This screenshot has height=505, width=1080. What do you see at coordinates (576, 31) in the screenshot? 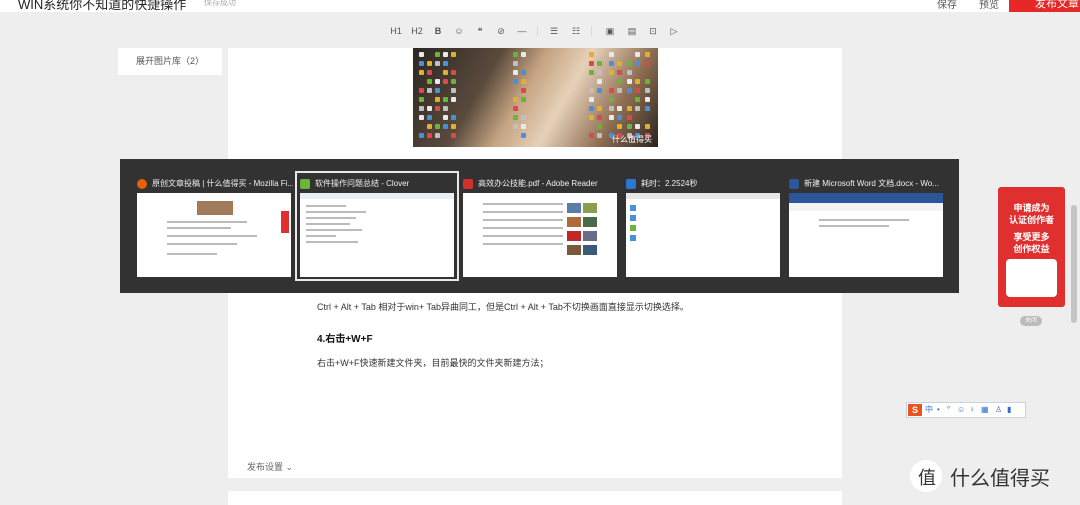
I see `ordered-list-icon: ☷` at bounding box center [576, 31].